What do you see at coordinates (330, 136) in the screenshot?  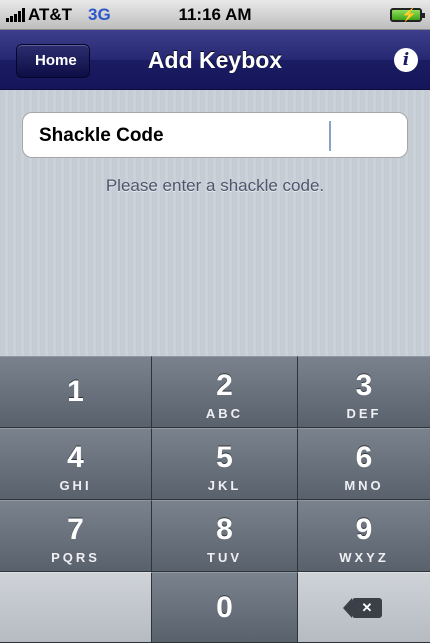 I see `text-cursor` at bounding box center [330, 136].